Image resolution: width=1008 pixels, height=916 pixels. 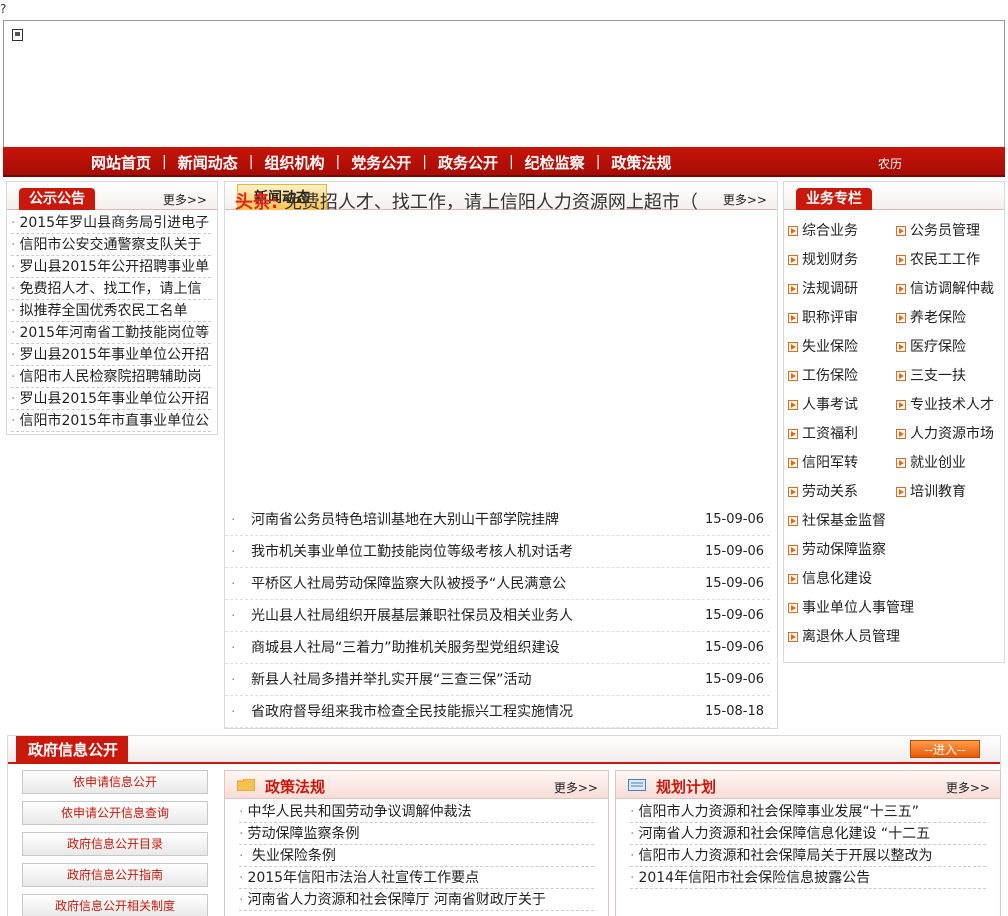 I want to click on news-row: · 省政府督导组来我市检查全民技能振兴工程实施情况 15-08-18, so click(x=497, y=712).